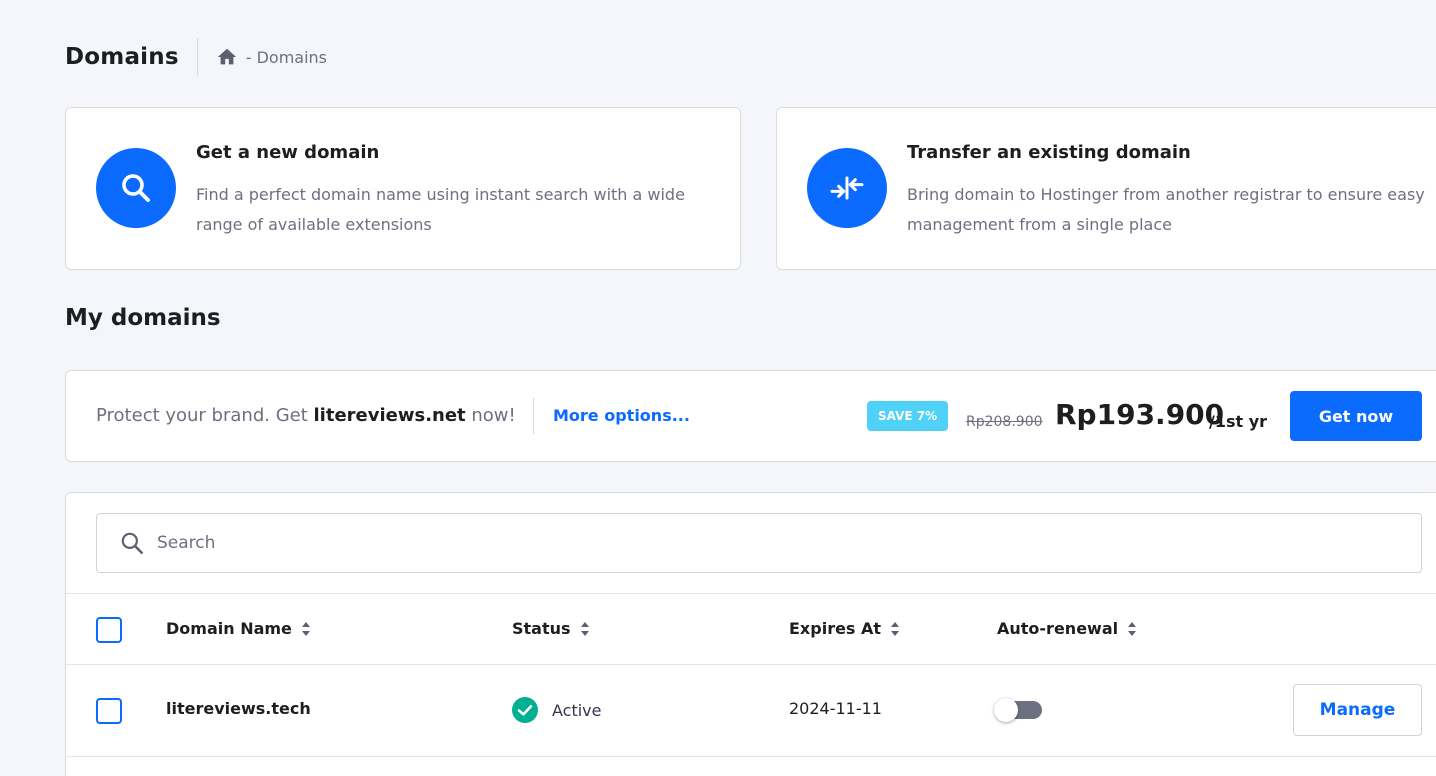 The width and height of the screenshot is (1436, 776). Describe the element at coordinates (109, 630) in the screenshot. I see `select-all-checkbox` at that location.